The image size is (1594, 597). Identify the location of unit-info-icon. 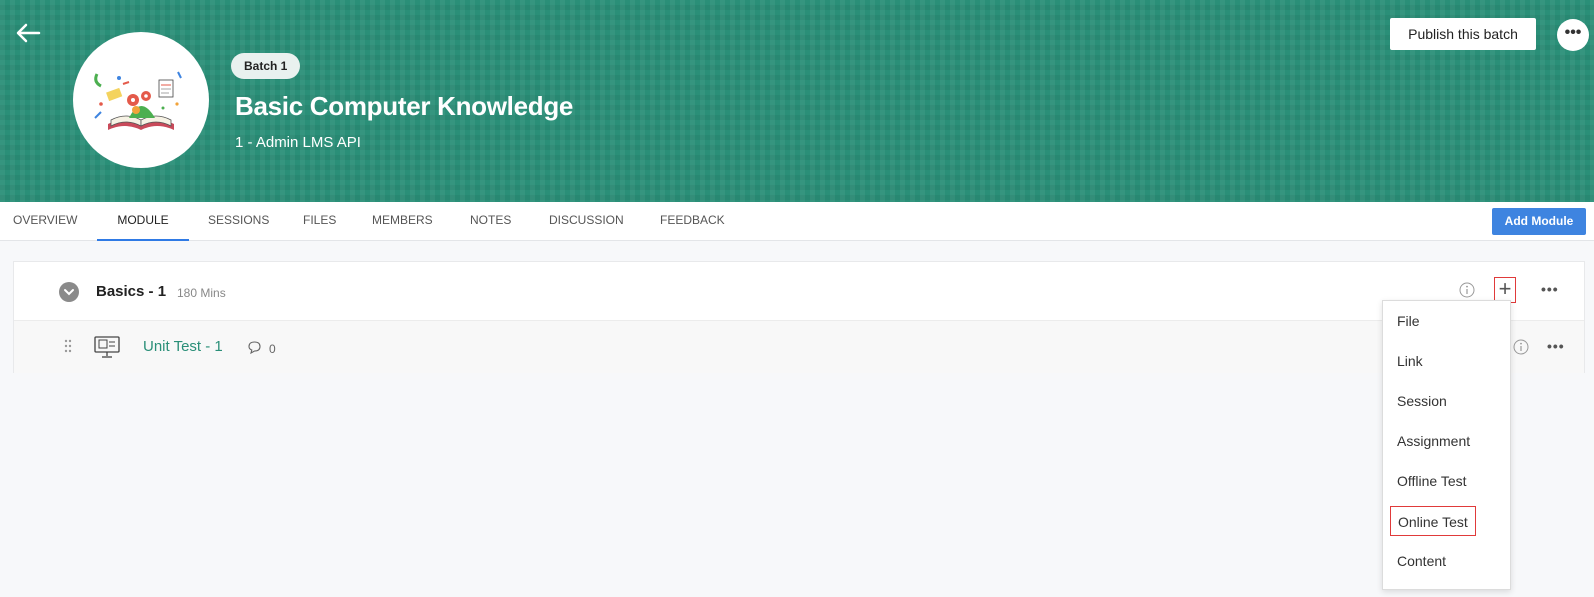
(1521, 347).